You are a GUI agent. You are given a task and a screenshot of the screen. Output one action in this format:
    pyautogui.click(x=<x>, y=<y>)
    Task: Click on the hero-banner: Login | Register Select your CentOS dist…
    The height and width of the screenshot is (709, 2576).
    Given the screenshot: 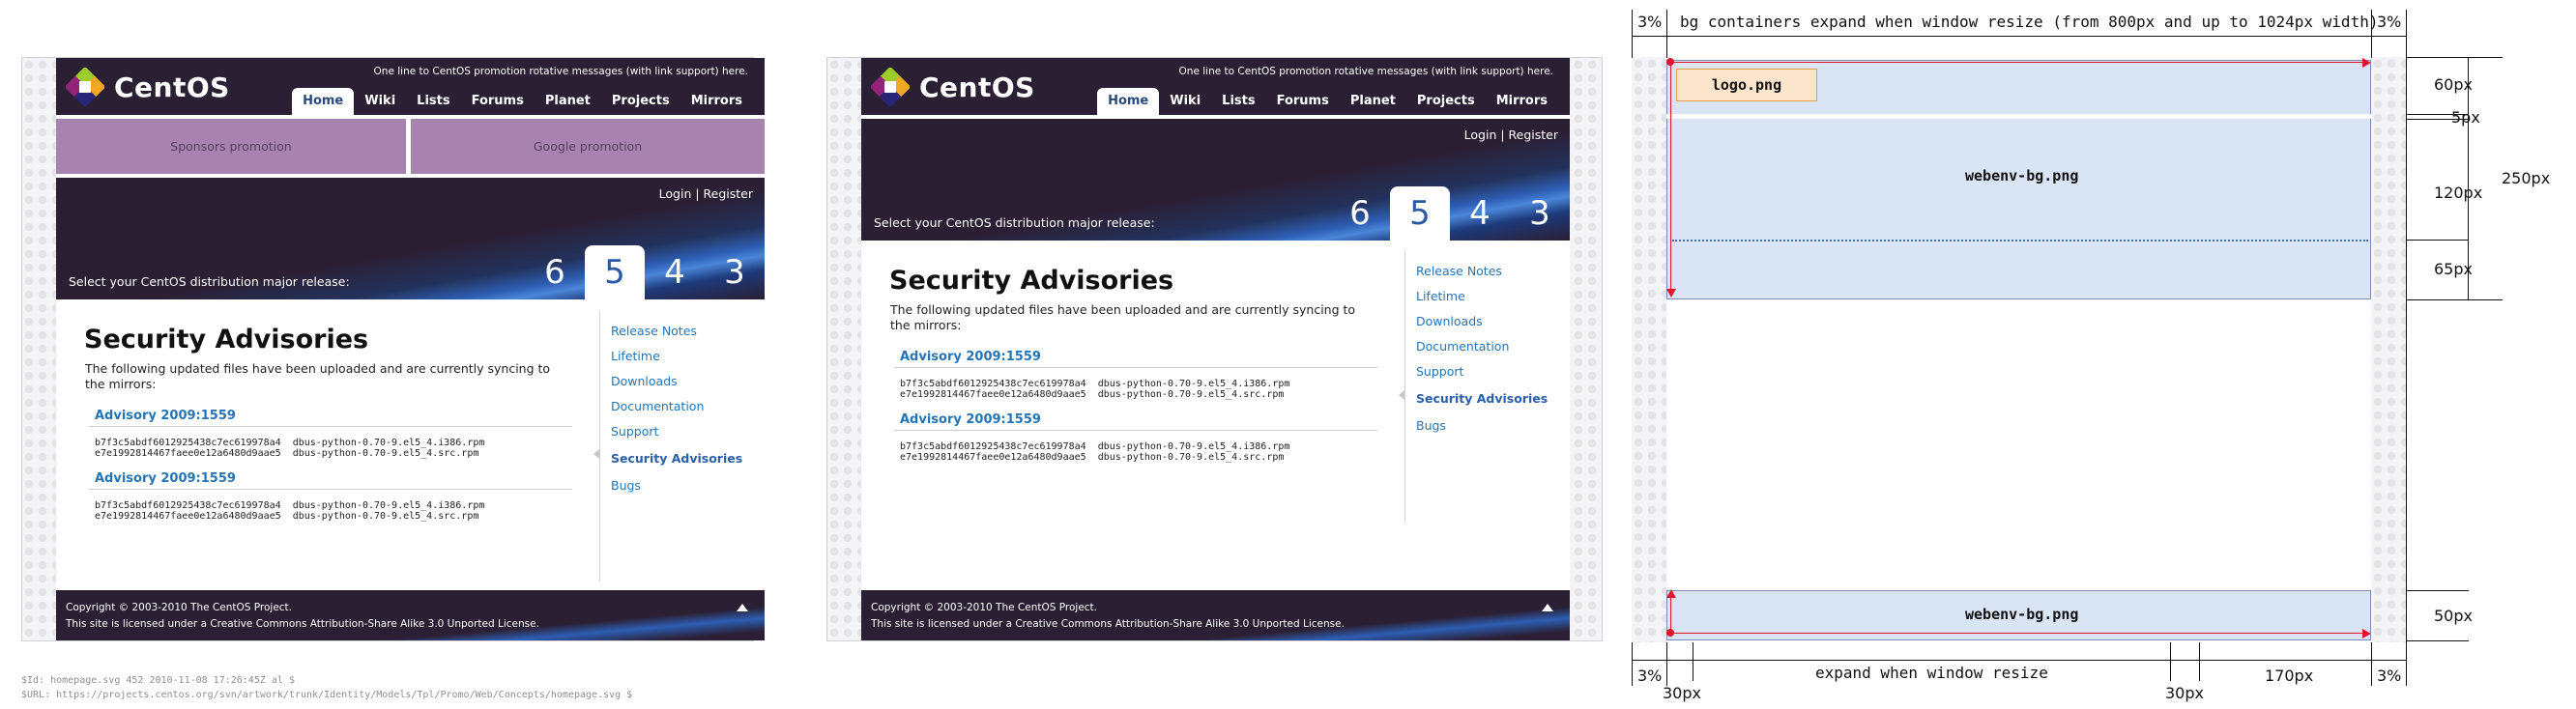 What is the action you would take?
    pyautogui.click(x=1216, y=180)
    